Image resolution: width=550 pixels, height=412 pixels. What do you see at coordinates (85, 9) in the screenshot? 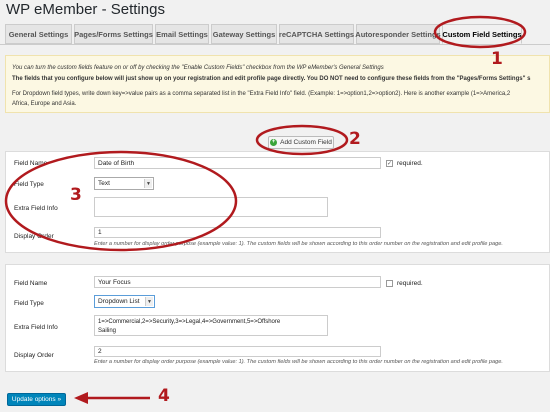
I see `page-title: WP eMember - Settings` at bounding box center [85, 9].